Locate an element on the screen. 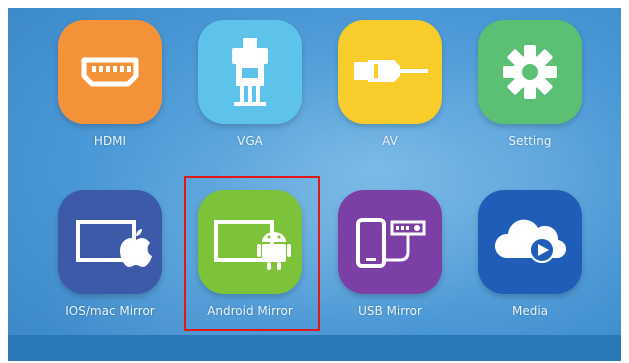  selection-highlight is located at coordinates (252, 253).